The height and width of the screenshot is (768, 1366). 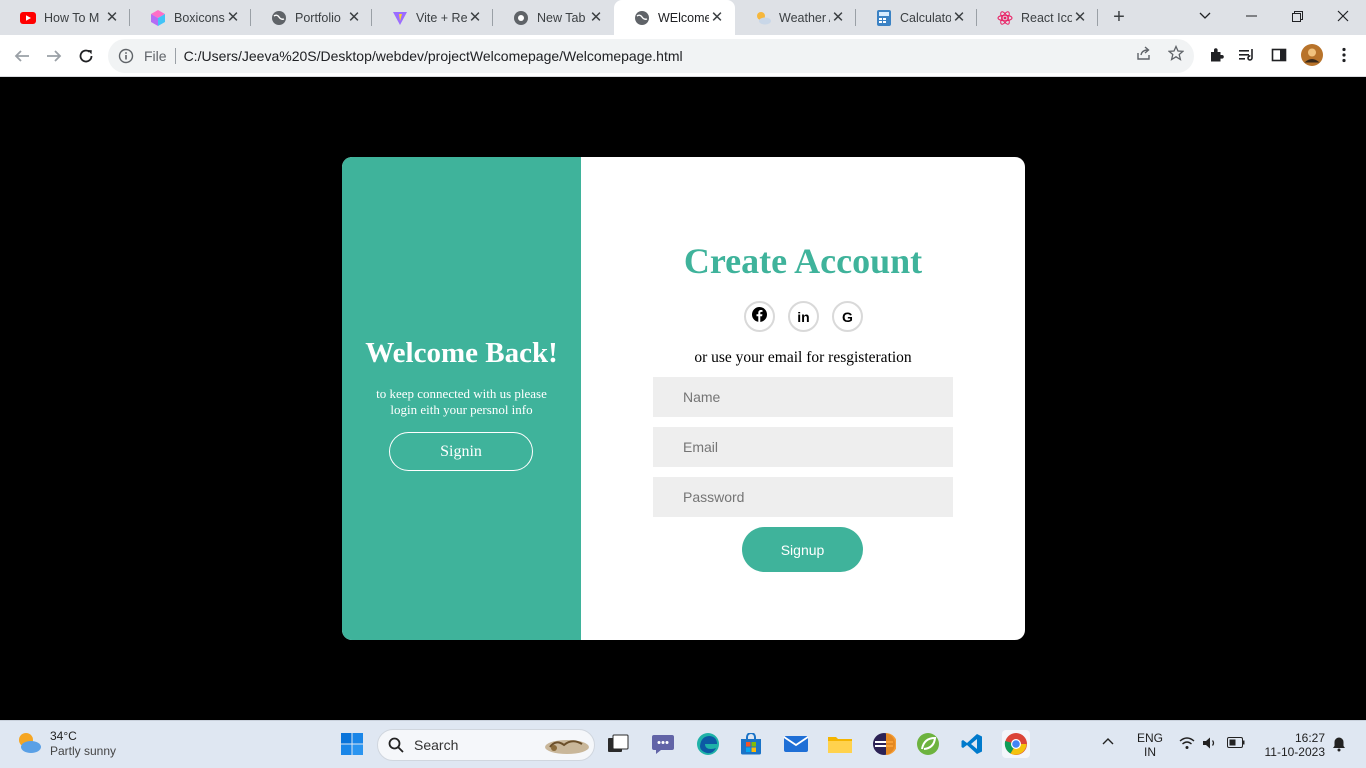 What do you see at coordinates (1309, 738) in the screenshot?
I see `clock-time: 16:27` at bounding box center [1309, 738].